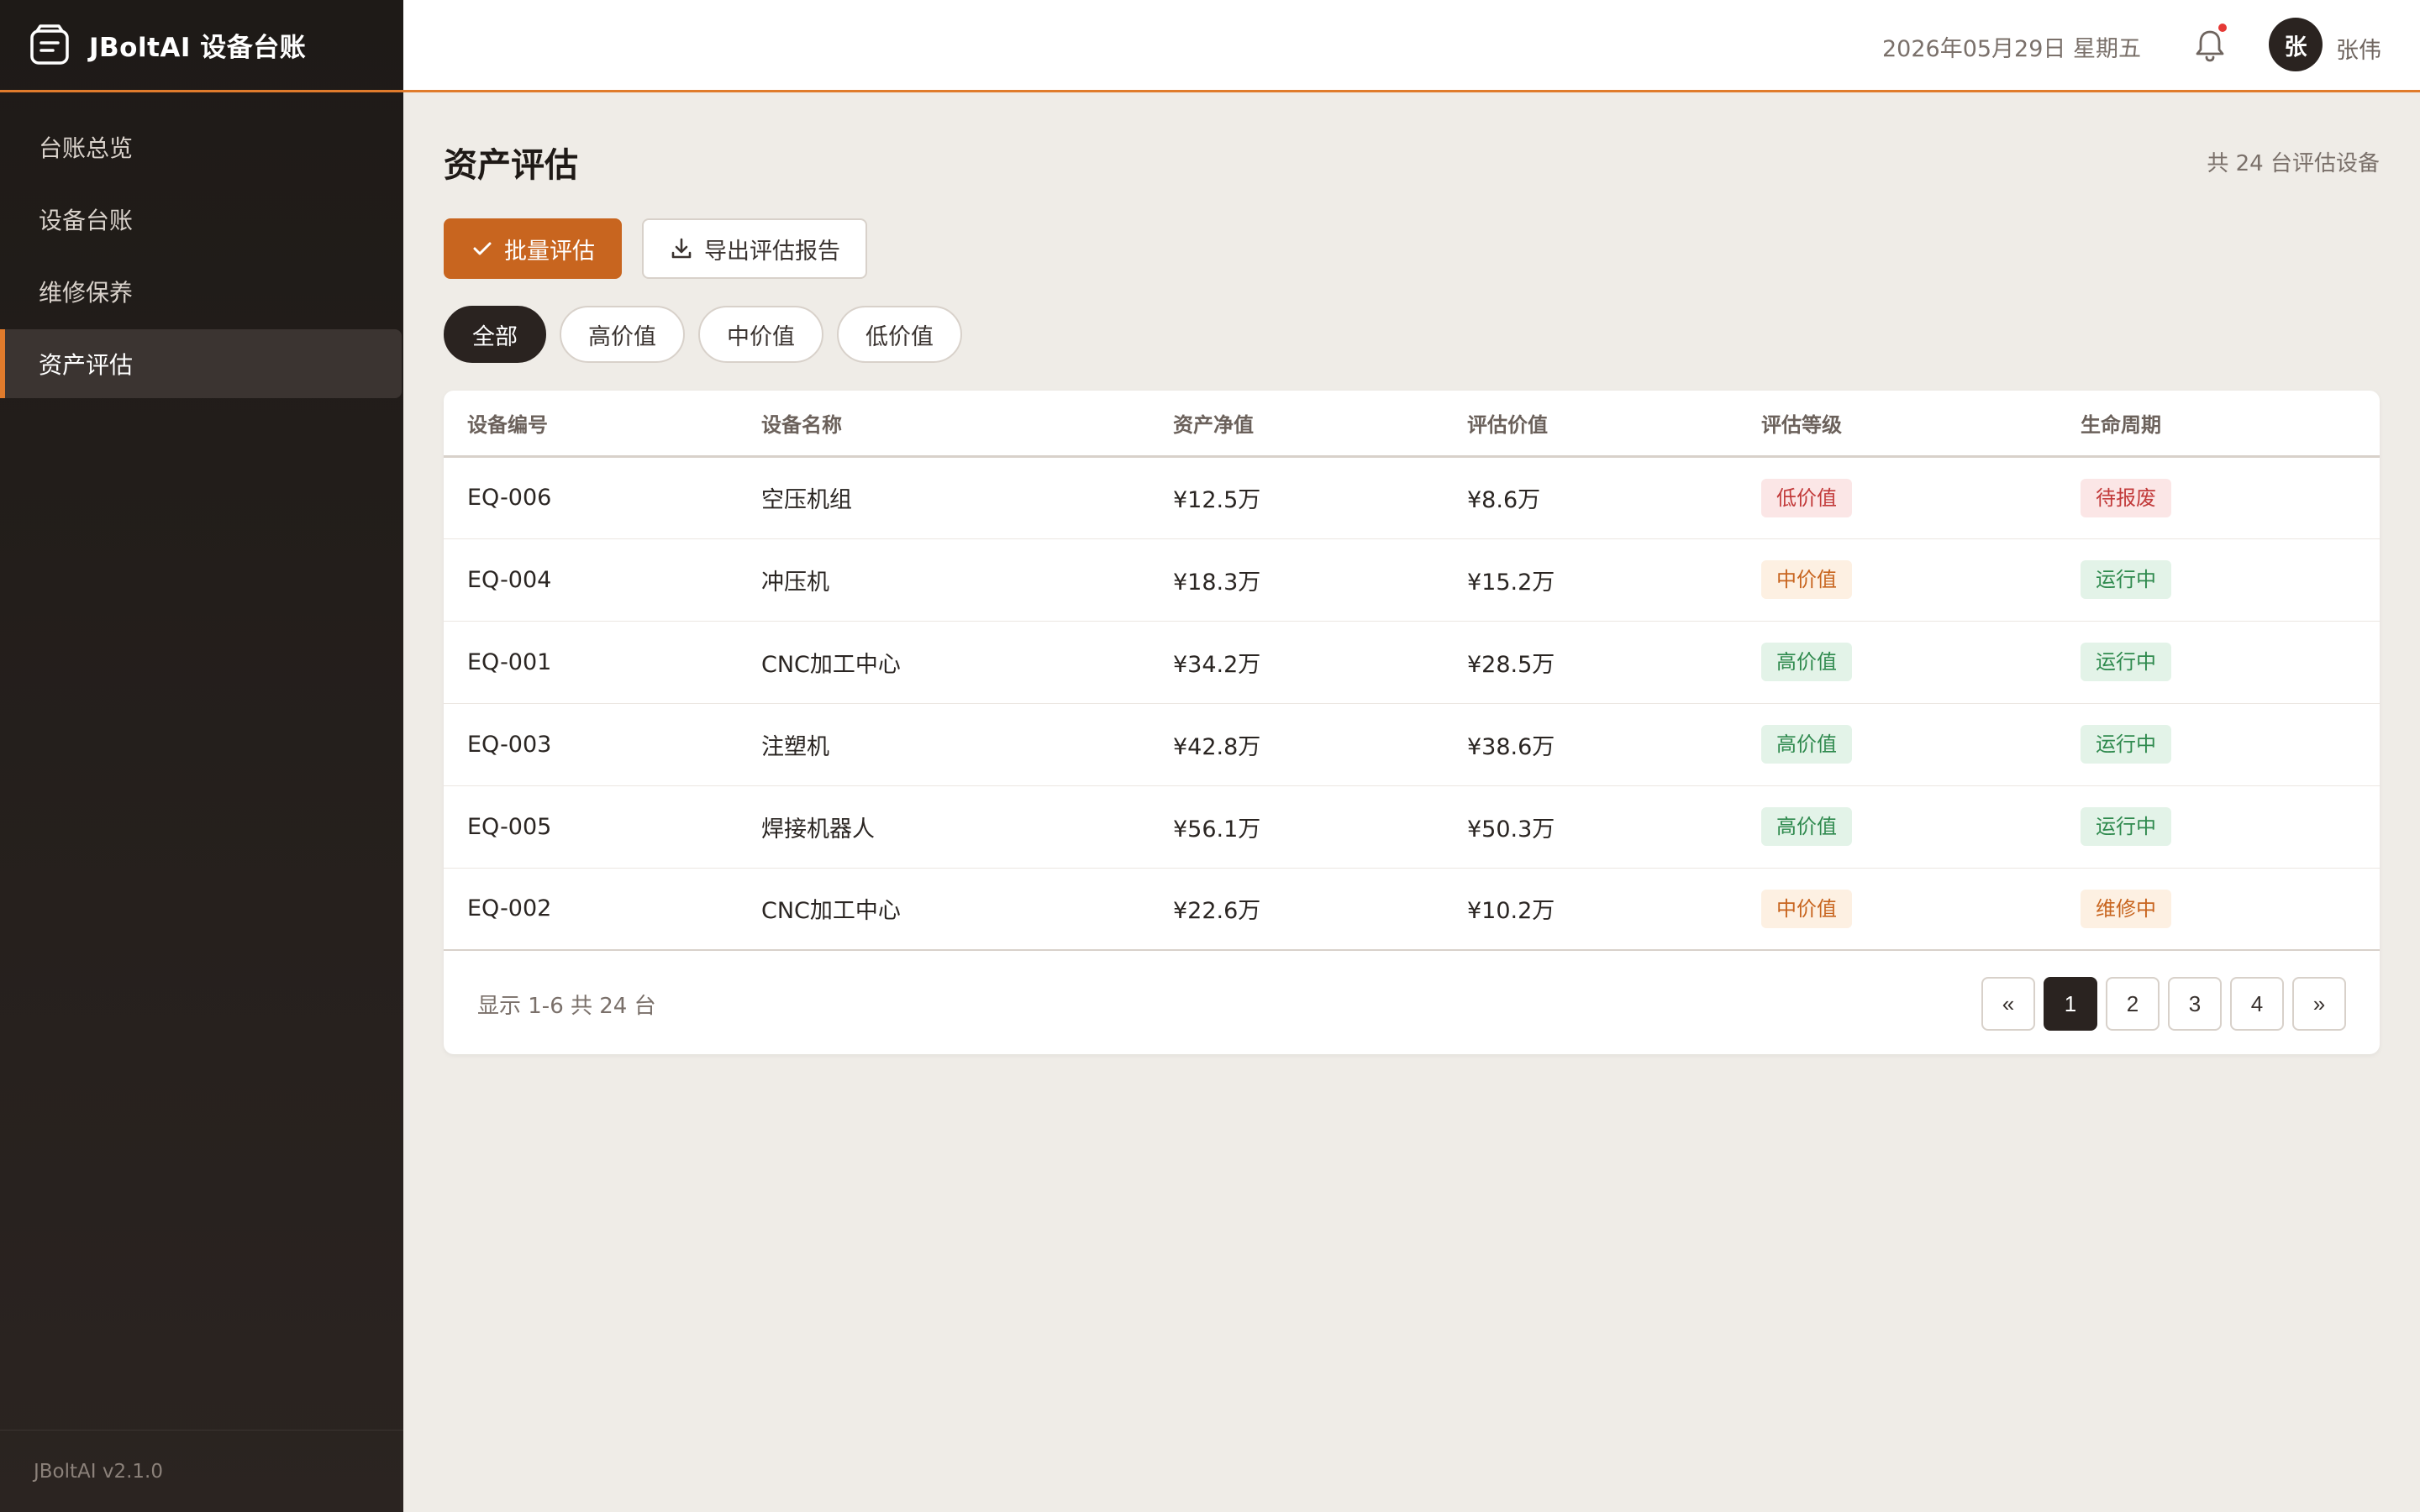 The height and width of the screenshot is (1512, 2420). What do you see at coordinates (567, 1006) in the screenshot?
I see `pagination-info: 显示 1-6 共 24 台` at bounding box center [567, 1006].